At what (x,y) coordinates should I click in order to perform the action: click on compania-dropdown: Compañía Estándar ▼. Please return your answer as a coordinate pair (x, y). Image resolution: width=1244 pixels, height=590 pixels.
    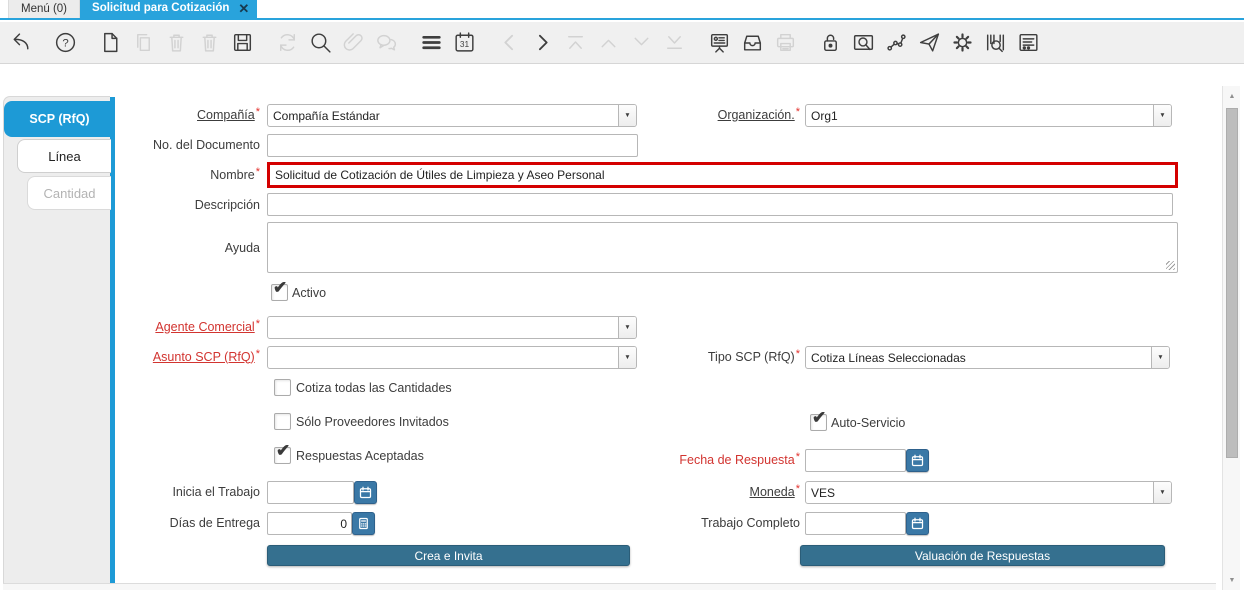
    Looking at the image, I should click on (452, 115).